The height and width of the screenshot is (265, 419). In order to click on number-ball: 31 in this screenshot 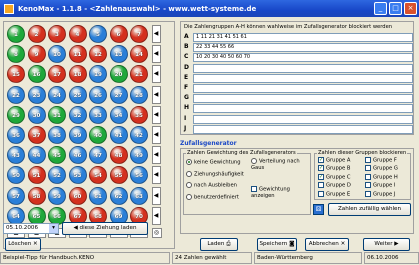, I will do `click(57, 114)`.